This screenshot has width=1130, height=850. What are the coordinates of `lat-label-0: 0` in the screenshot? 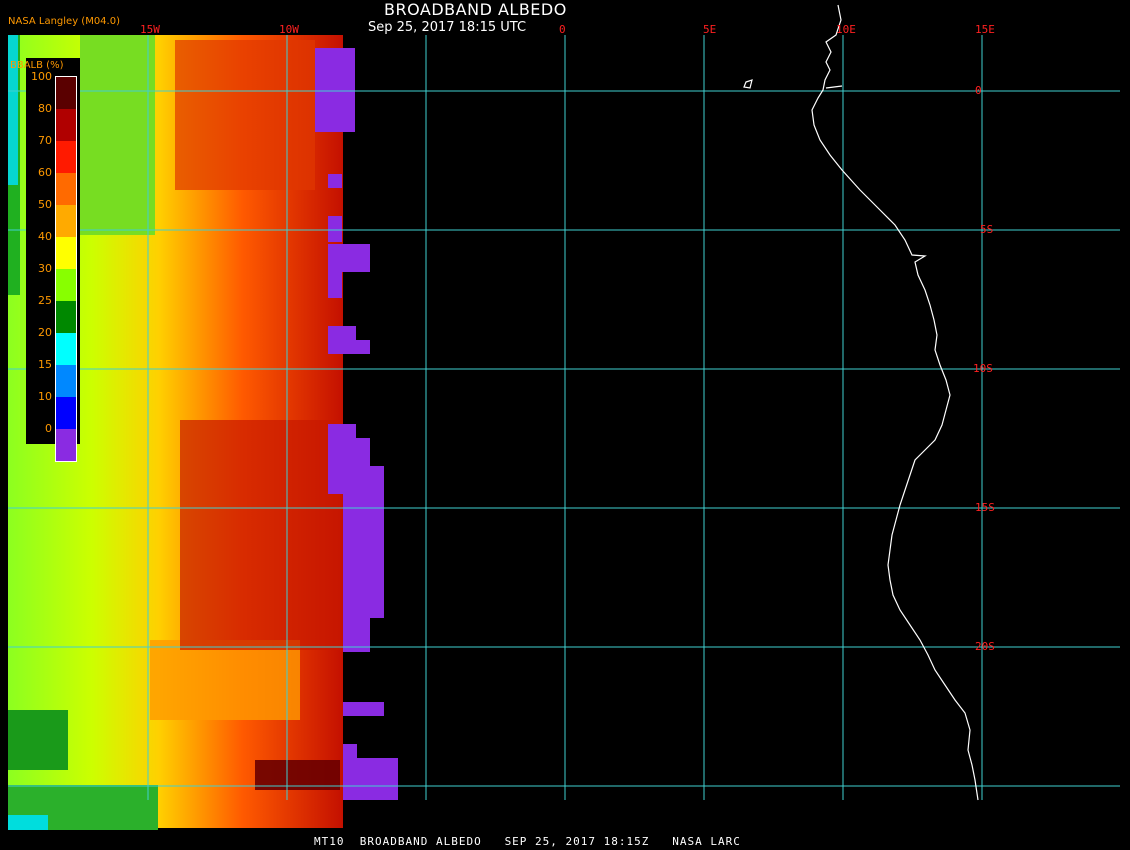 It's located at (978, 90).